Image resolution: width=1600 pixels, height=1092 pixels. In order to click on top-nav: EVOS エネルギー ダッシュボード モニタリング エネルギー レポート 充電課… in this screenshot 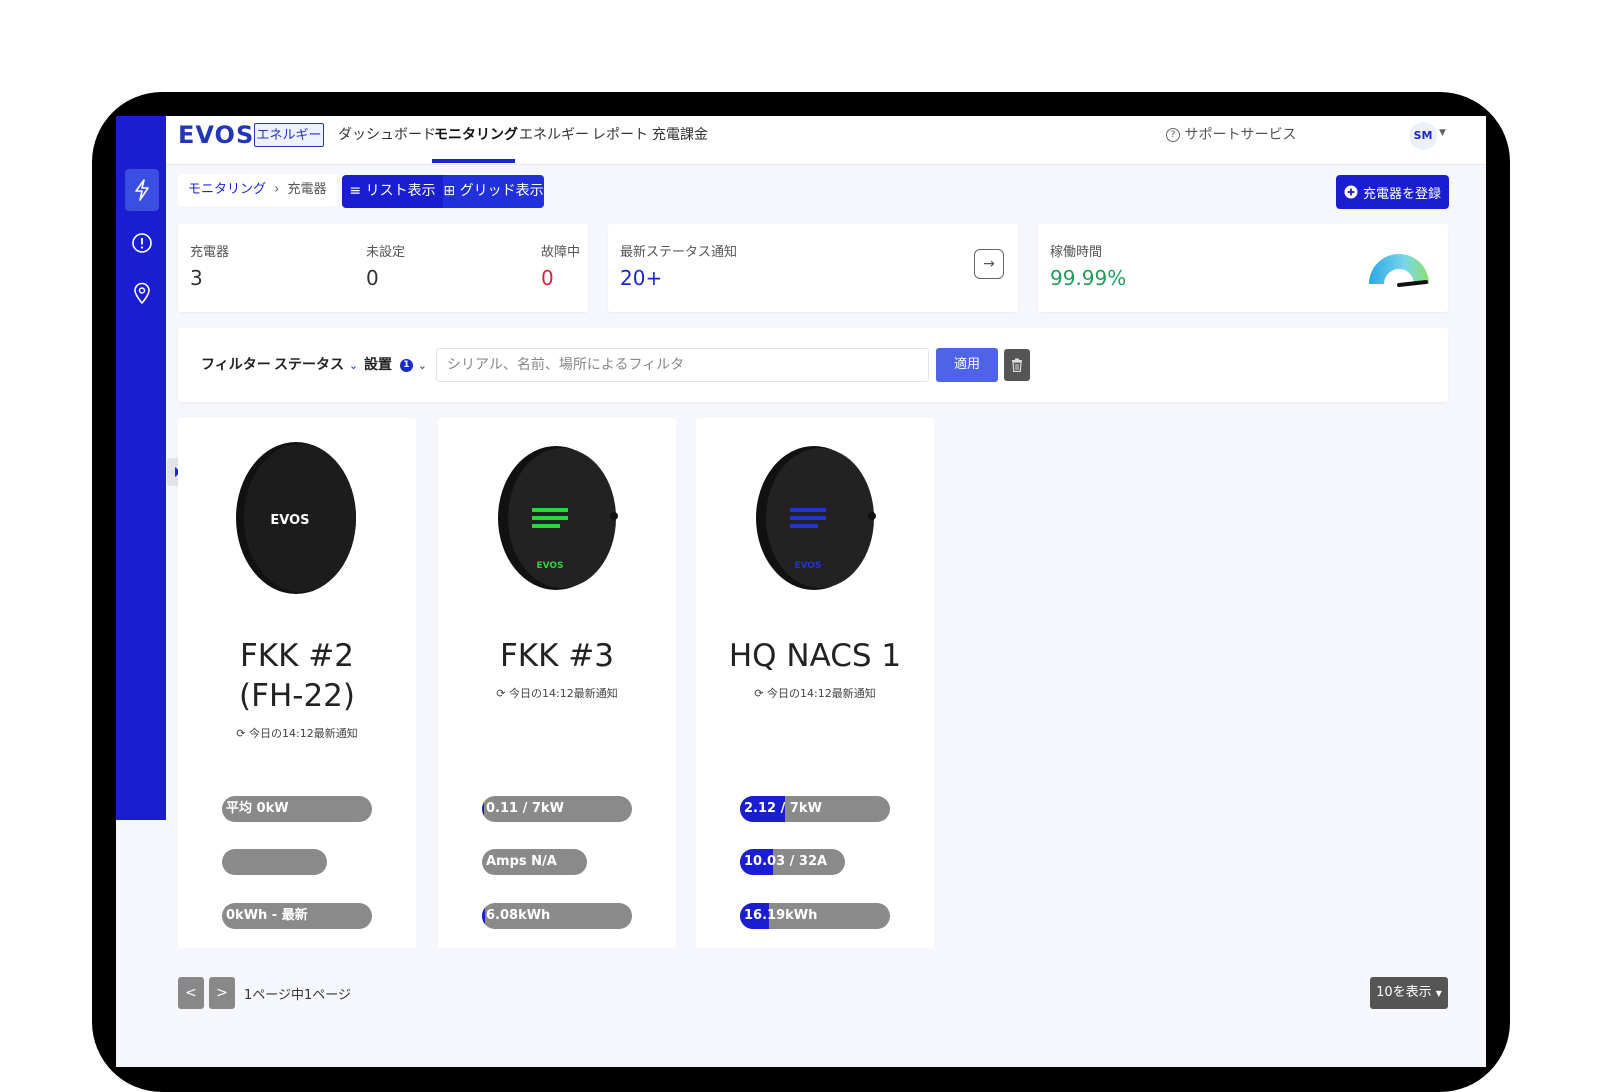, I will do `click(801, 140)`.